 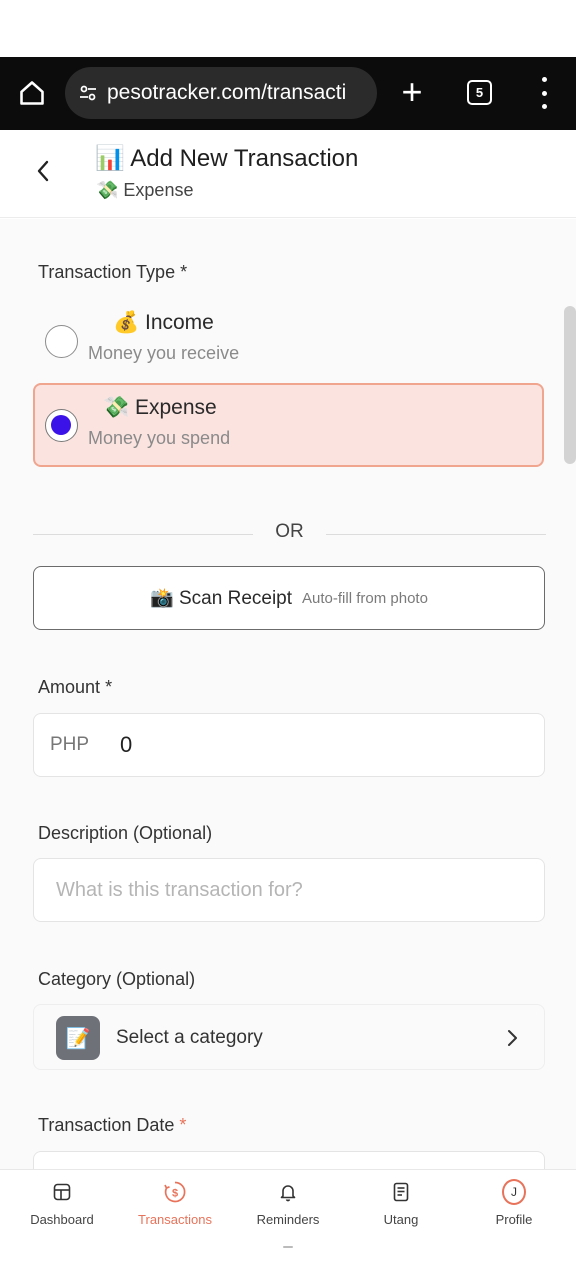 What do you see at coordinates (113, 272) in the screenshot?
I see `transaction-type-label: Transaction Type *` at bounding box center [113, 272].